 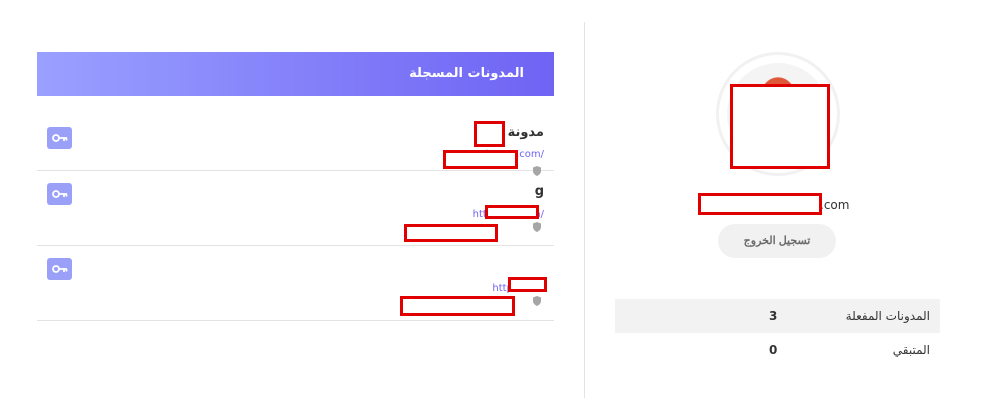 I want to click on registered-blogs-header: المدونات المسجلة, so click(x=295, y=74).